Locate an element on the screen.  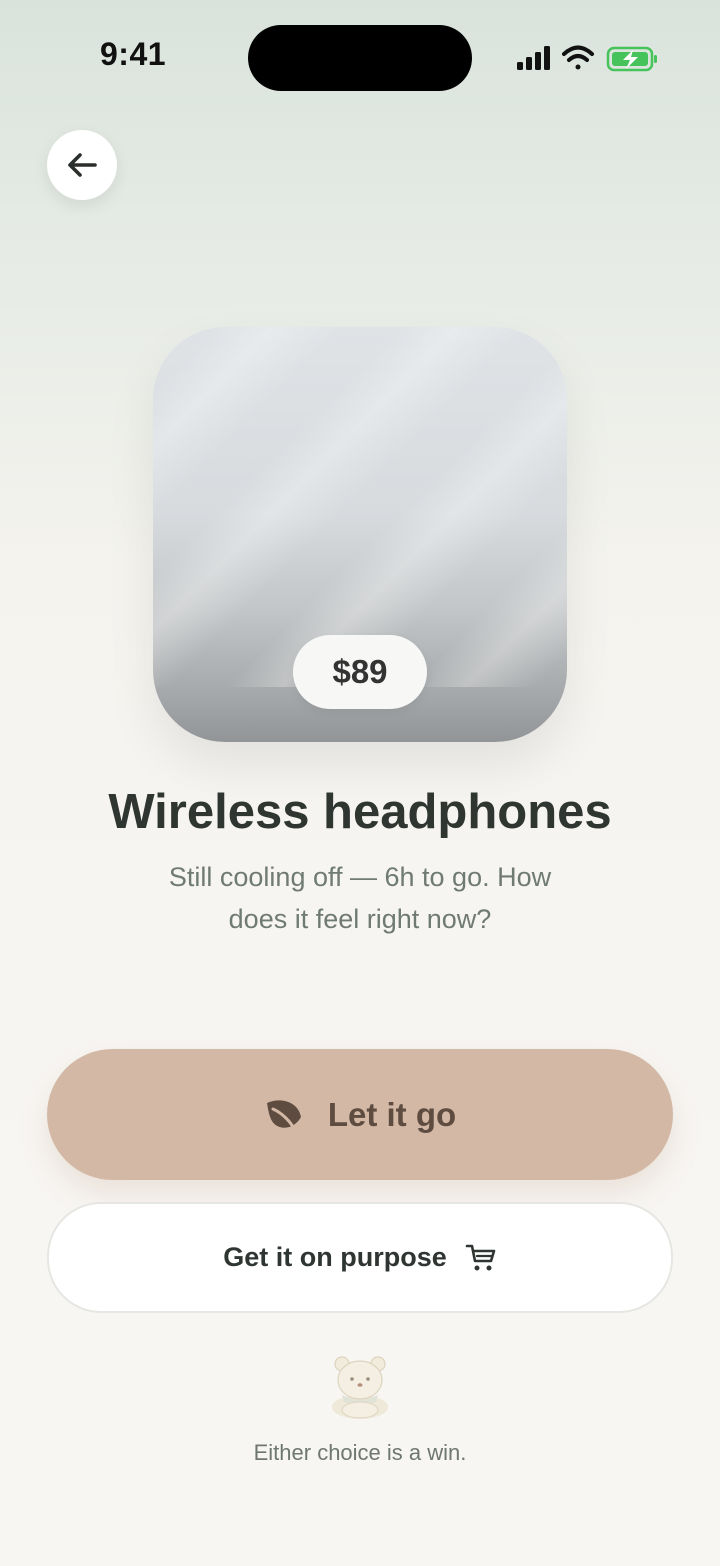
product-image-sheen is located at coordinates (360, 507).